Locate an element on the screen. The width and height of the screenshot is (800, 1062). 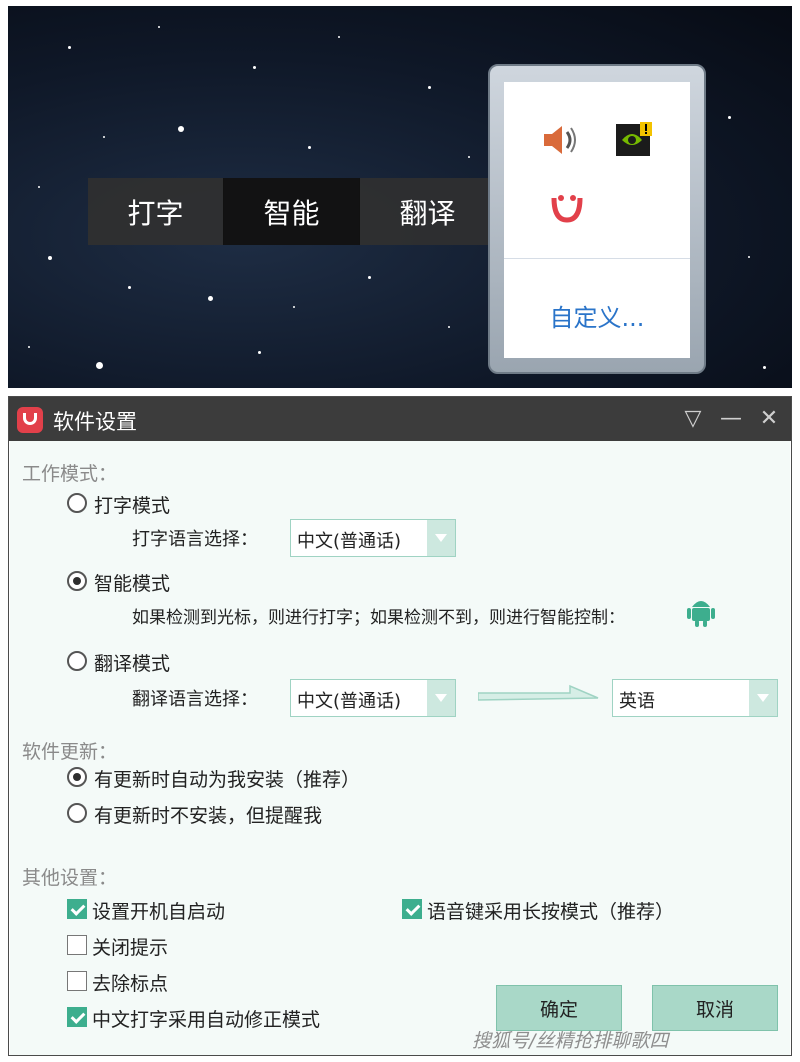
ok-button: 确定 is located at coordinates (559, 1008).